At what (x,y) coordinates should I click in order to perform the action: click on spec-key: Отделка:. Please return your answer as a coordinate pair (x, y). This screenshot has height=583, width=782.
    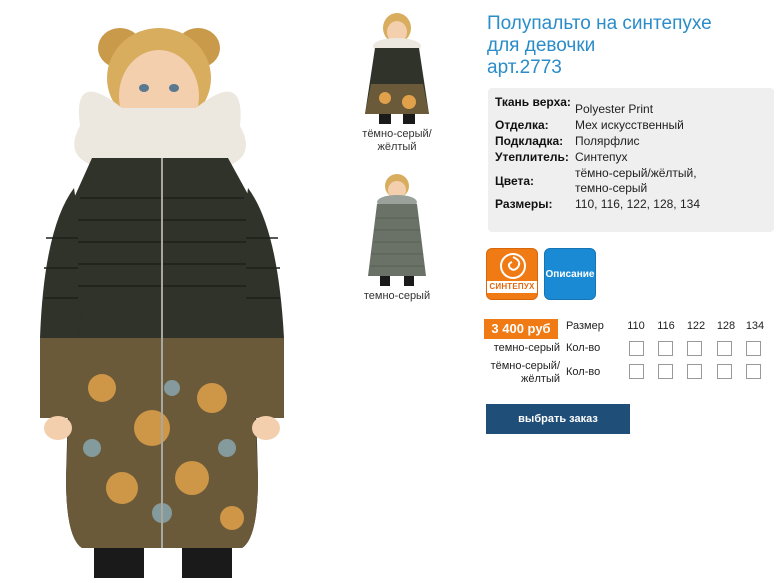
    Looking at the image, I should click on (522, 125).